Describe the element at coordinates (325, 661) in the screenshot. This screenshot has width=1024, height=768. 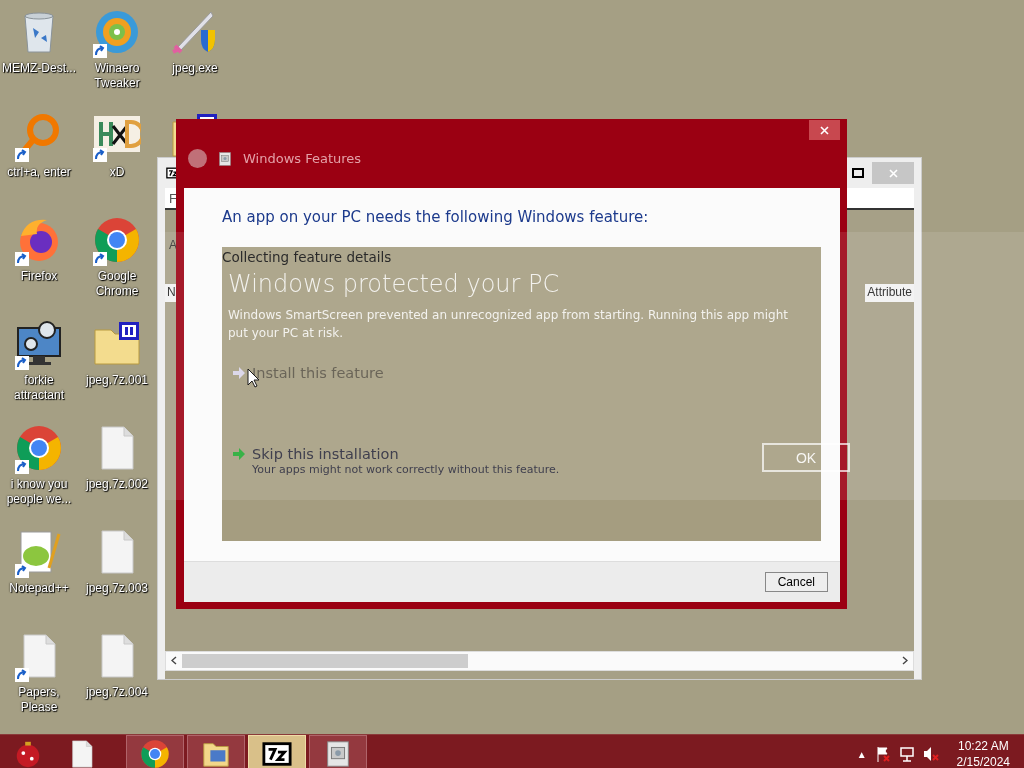
I see `scroll-thumb` at that location.